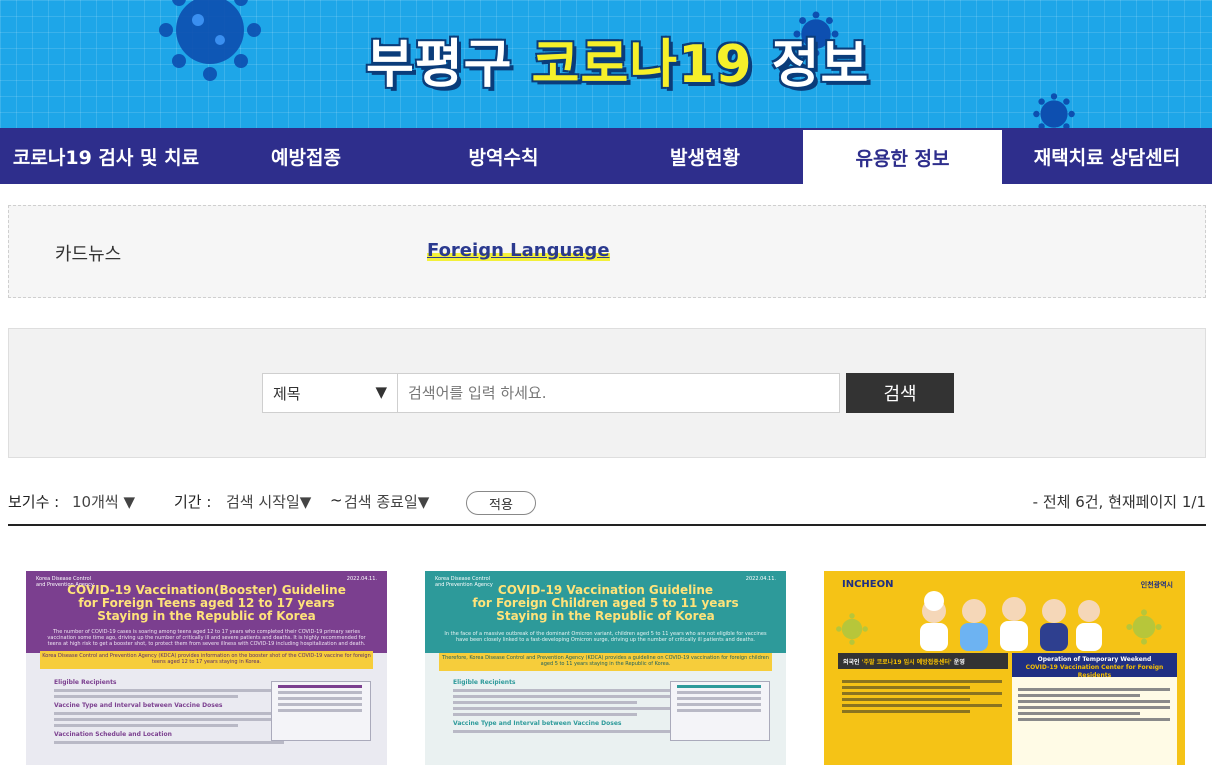  What do you see at coordinates (1094, 659) in the screenshot?
I see `card-english-title-line: Operation of Temporary Weekend` at bounding box center [1094, 659].